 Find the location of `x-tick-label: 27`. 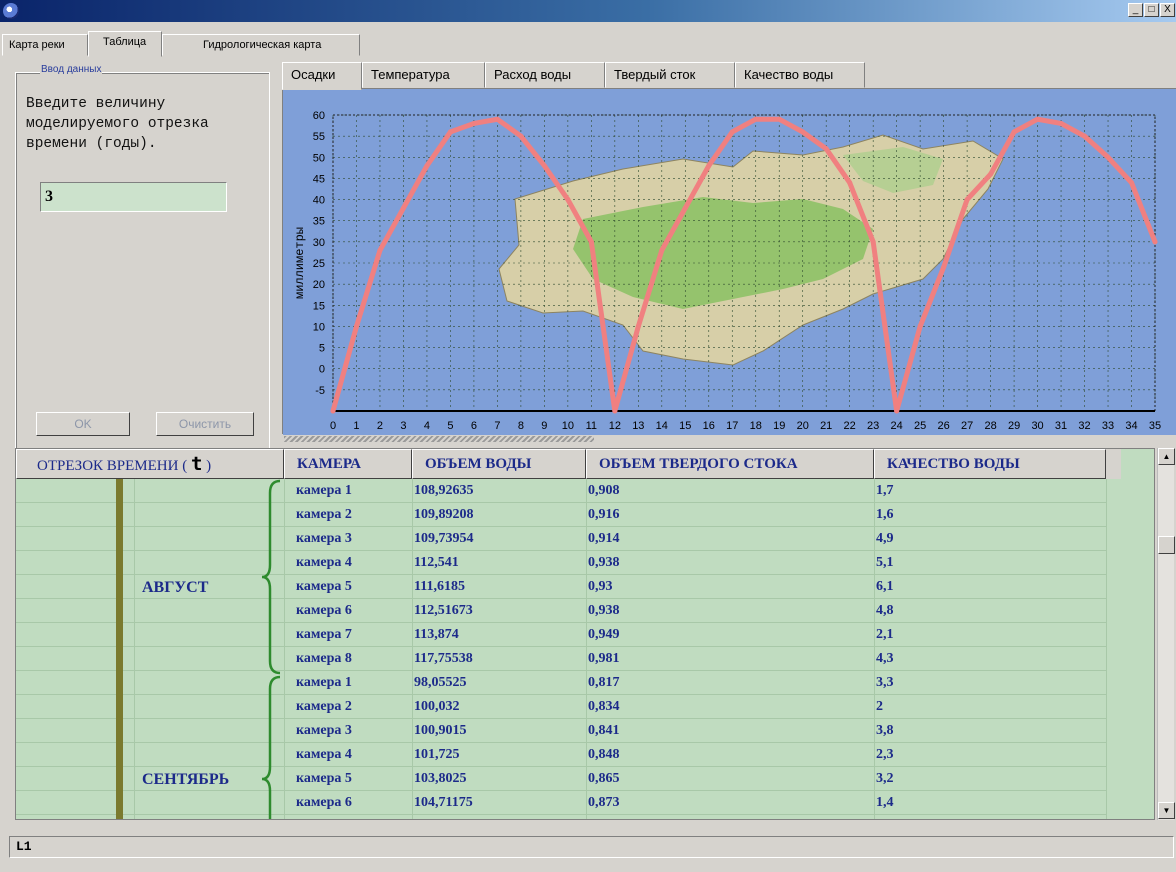

x-tick-label: 27 is located at coordinates (967, 426).